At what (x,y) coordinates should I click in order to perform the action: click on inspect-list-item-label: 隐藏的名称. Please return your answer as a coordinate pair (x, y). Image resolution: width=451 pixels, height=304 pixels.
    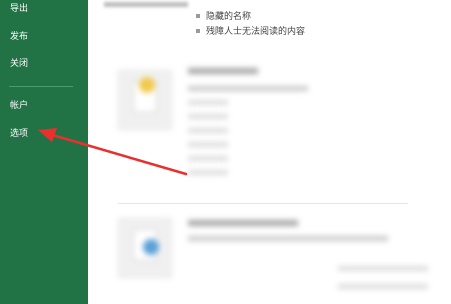
    Looking at the image, I should click on (229, 17).